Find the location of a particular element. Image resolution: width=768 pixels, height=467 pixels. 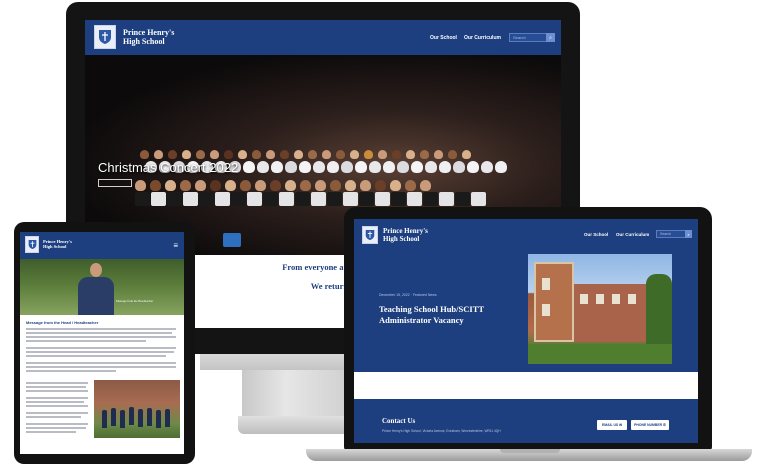

headteacher-hero: Message from the Headteacher is located at coordinates (102, 287).